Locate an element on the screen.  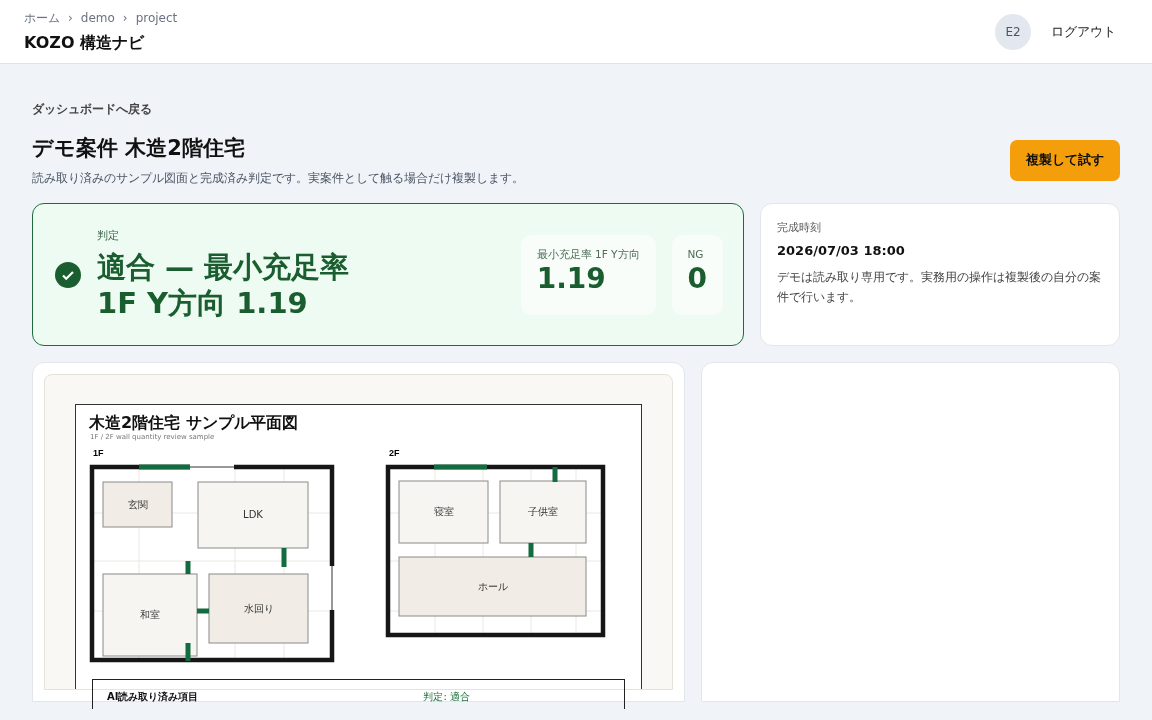
page-description: 読み取り済みのサンプル図面と完成済み判定です。実案件として触る場合だけ複製します。 is located at coordinates (278, 179).